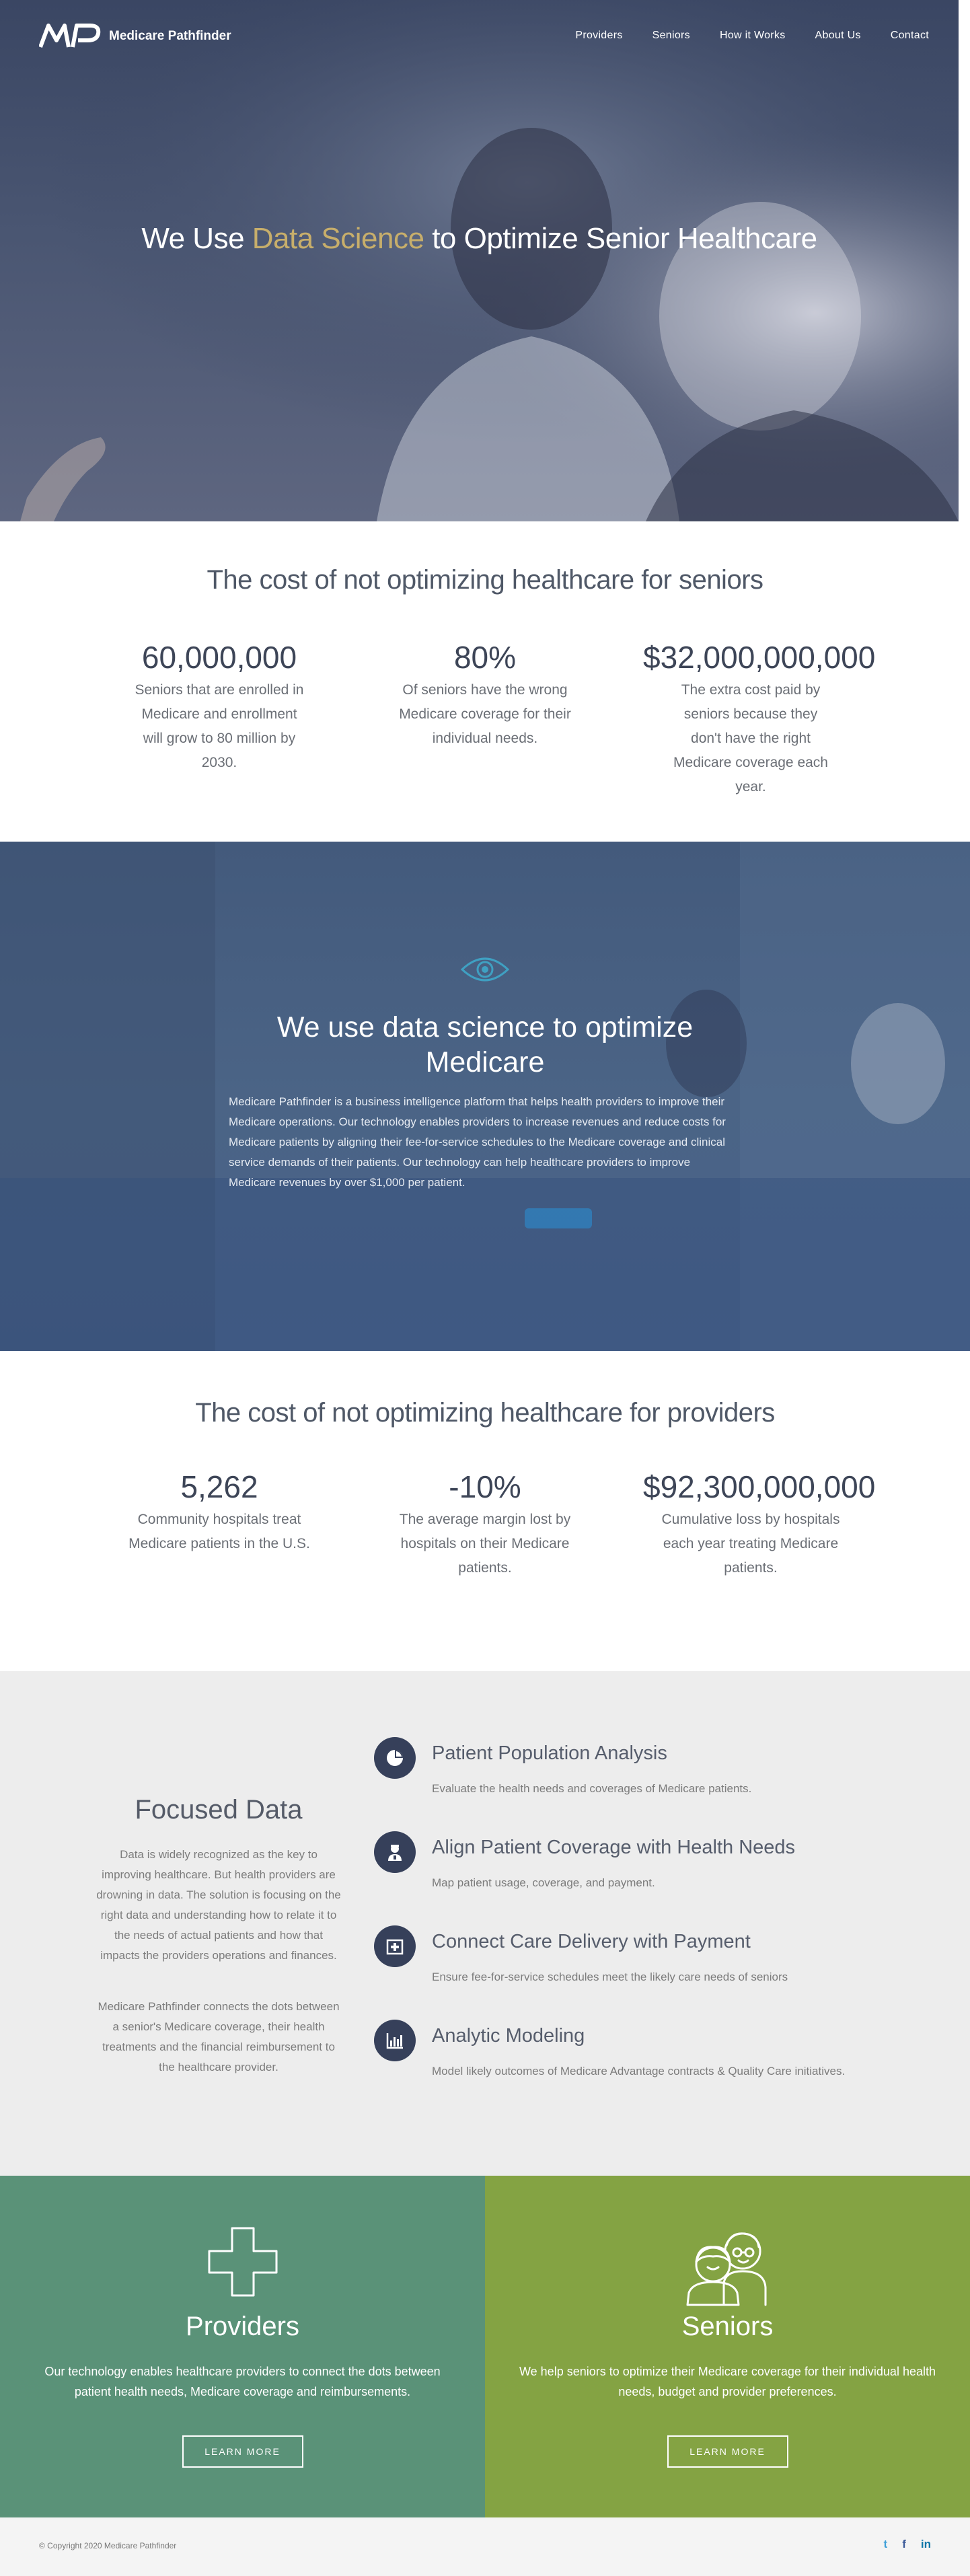  Describe the element at coordinates (485, 969) in the screenshot. I see `eye-icon` at that location.